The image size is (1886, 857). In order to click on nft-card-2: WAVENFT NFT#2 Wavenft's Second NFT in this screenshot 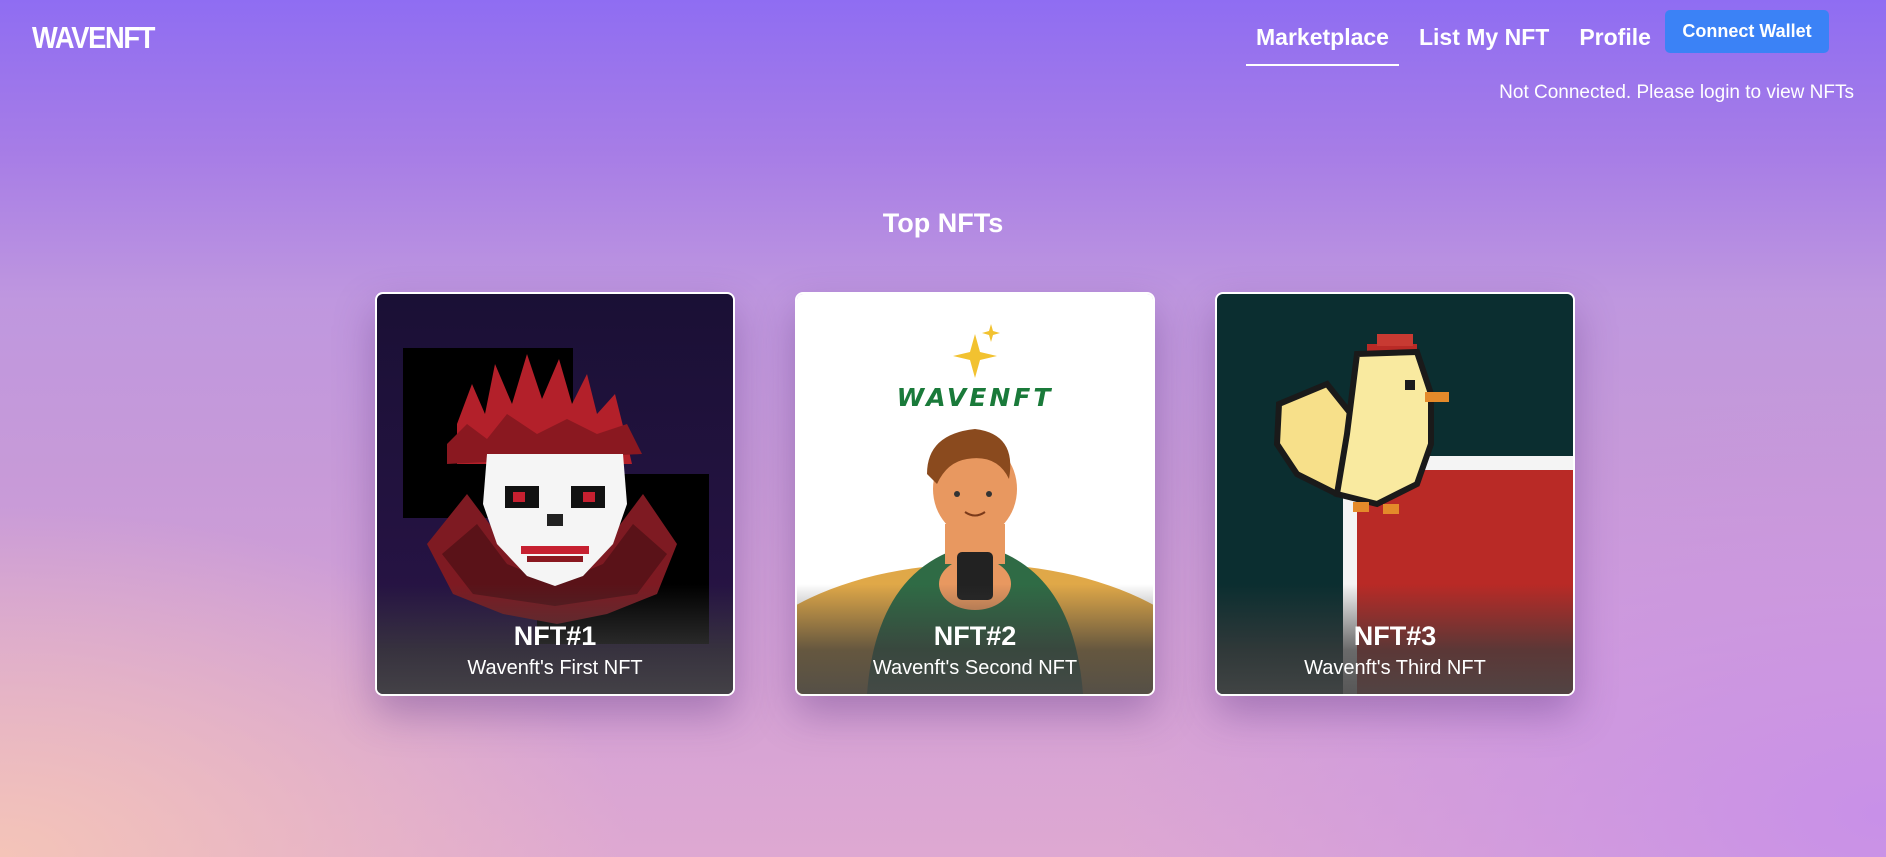, I will do `click(975, 494)`.